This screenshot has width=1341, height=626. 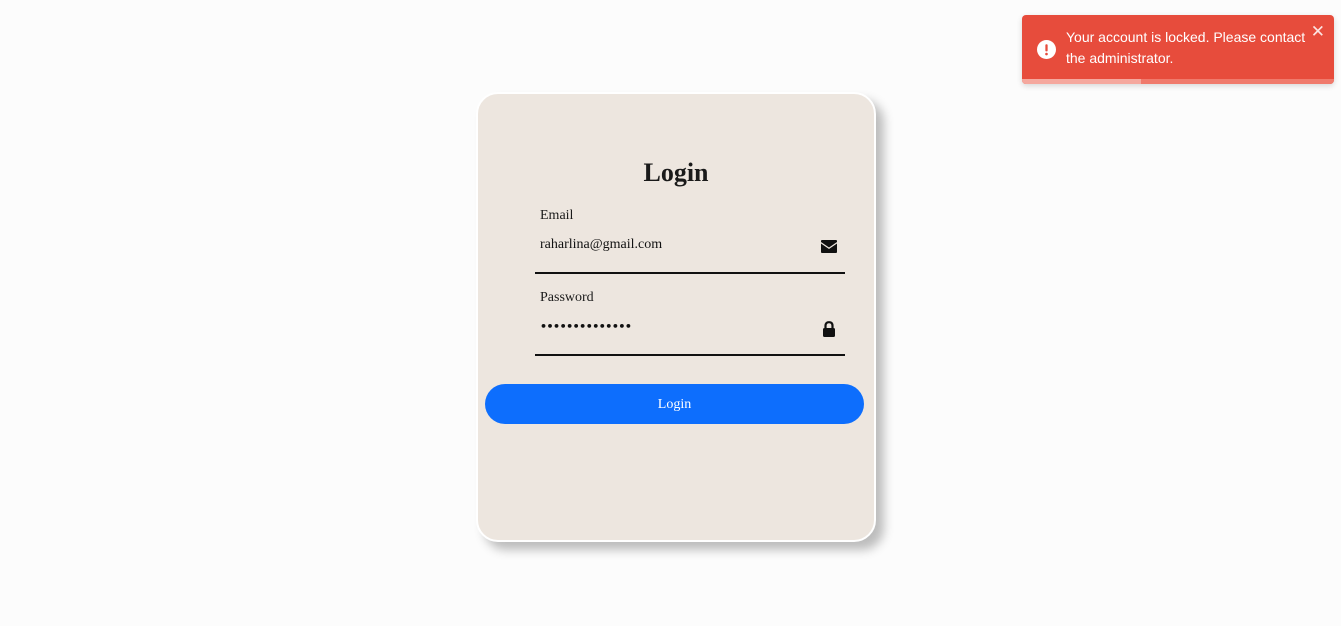 I want to click on password-label: Password, so click(x=567, y=297).